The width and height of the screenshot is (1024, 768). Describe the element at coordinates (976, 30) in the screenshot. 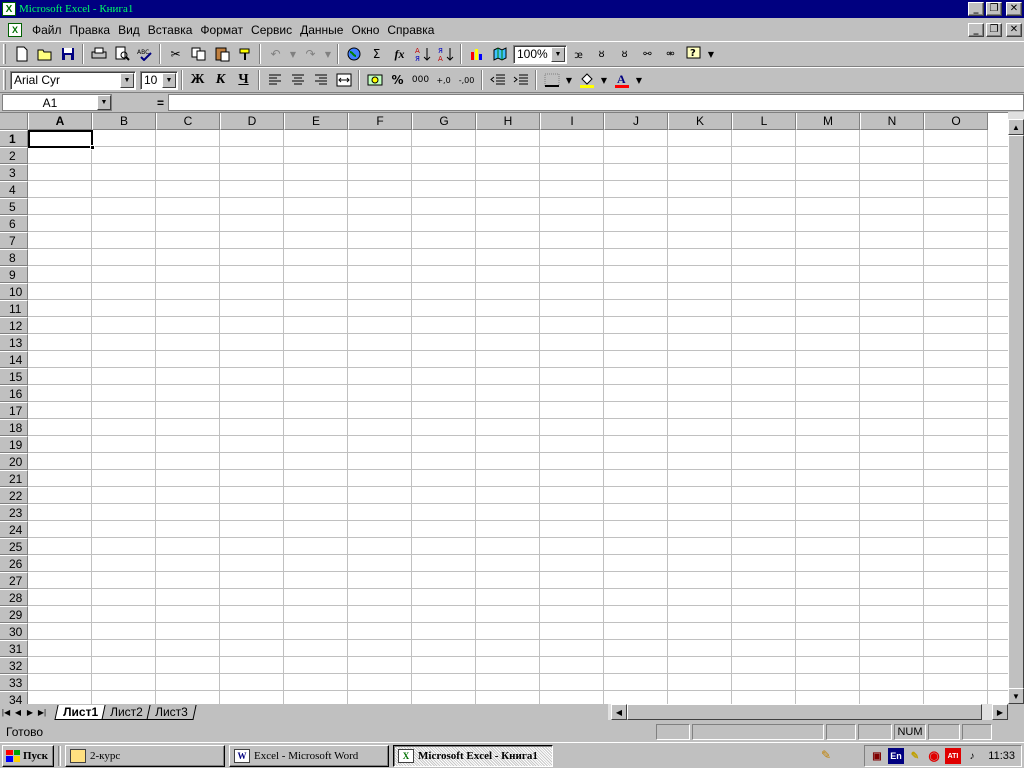

I see `doc-minimize-button: _` at that location.